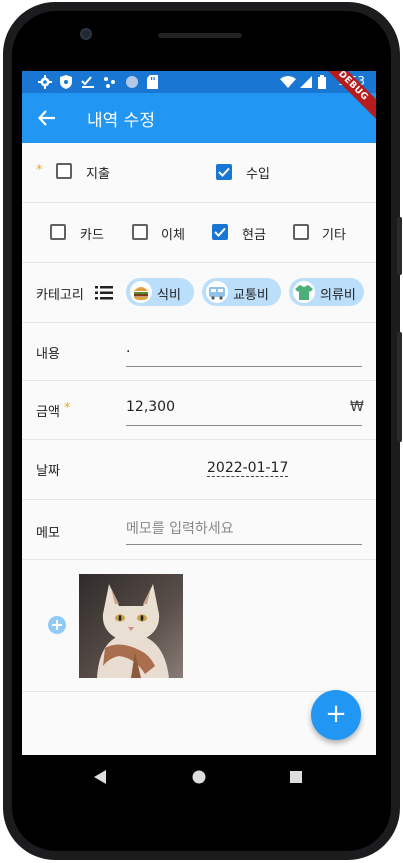 The height and width of the screenshot is (863, 403). I want to click on amount-label: 금액, so click(48, 412).